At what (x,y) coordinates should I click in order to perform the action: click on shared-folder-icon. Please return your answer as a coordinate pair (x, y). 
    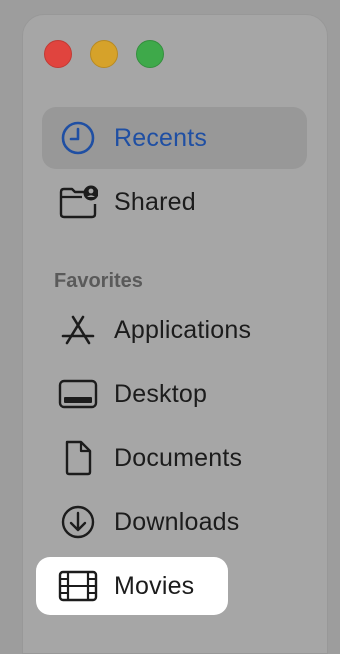
    Looking at the image, I should click on (78, 202).